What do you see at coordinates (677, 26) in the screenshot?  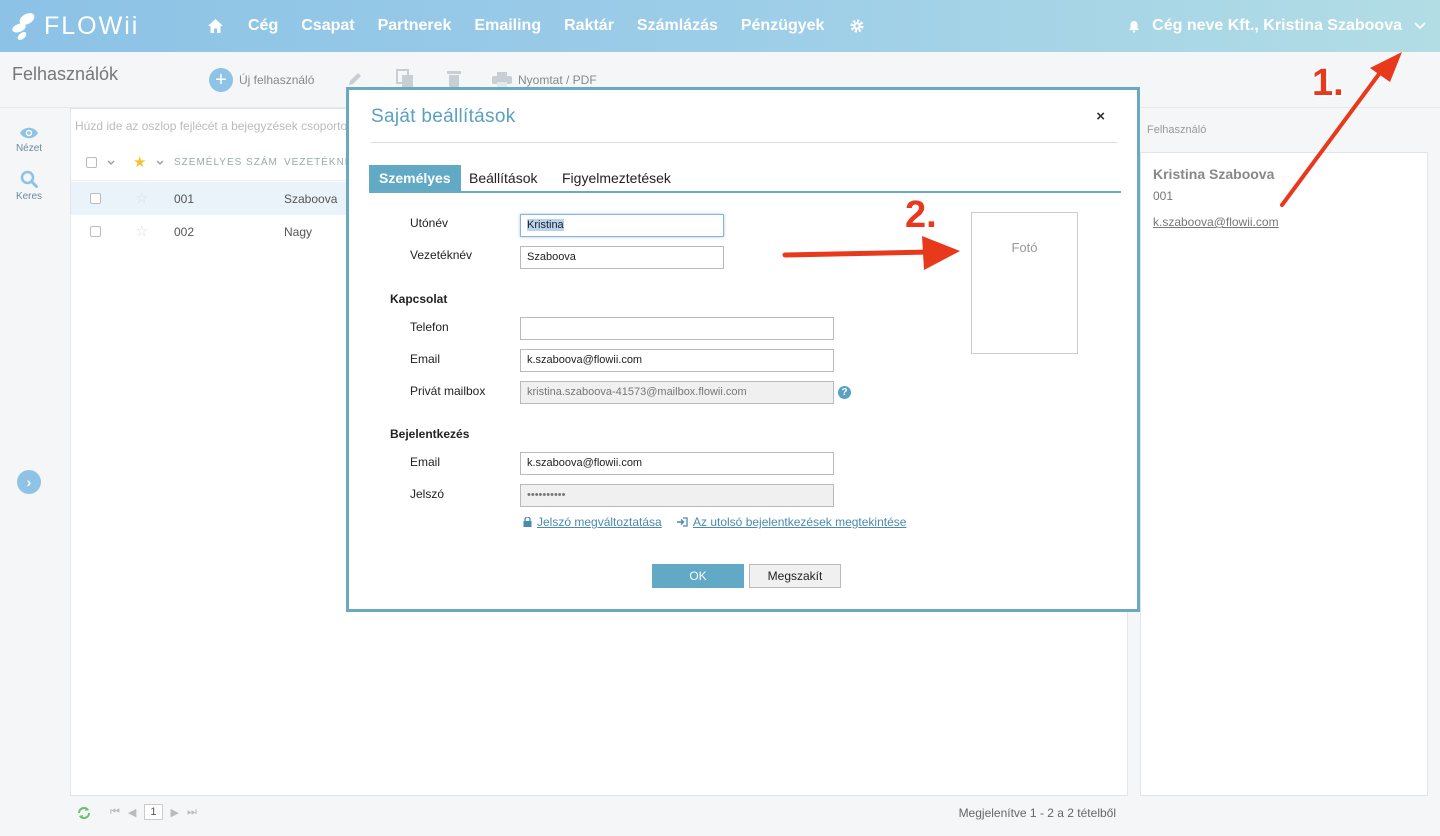 I see `nav-item-invoicing: Számlázás` at bounding box center [677, 26].